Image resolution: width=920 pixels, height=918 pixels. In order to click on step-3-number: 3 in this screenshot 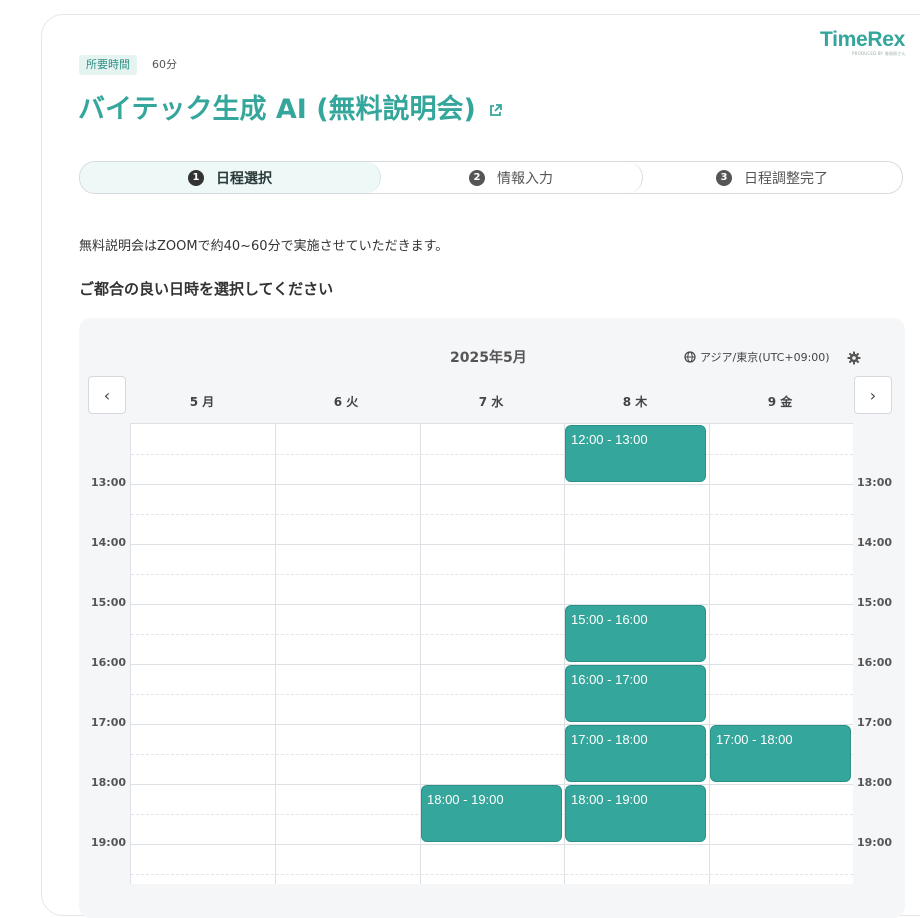, I will do `click(724, 177)`.